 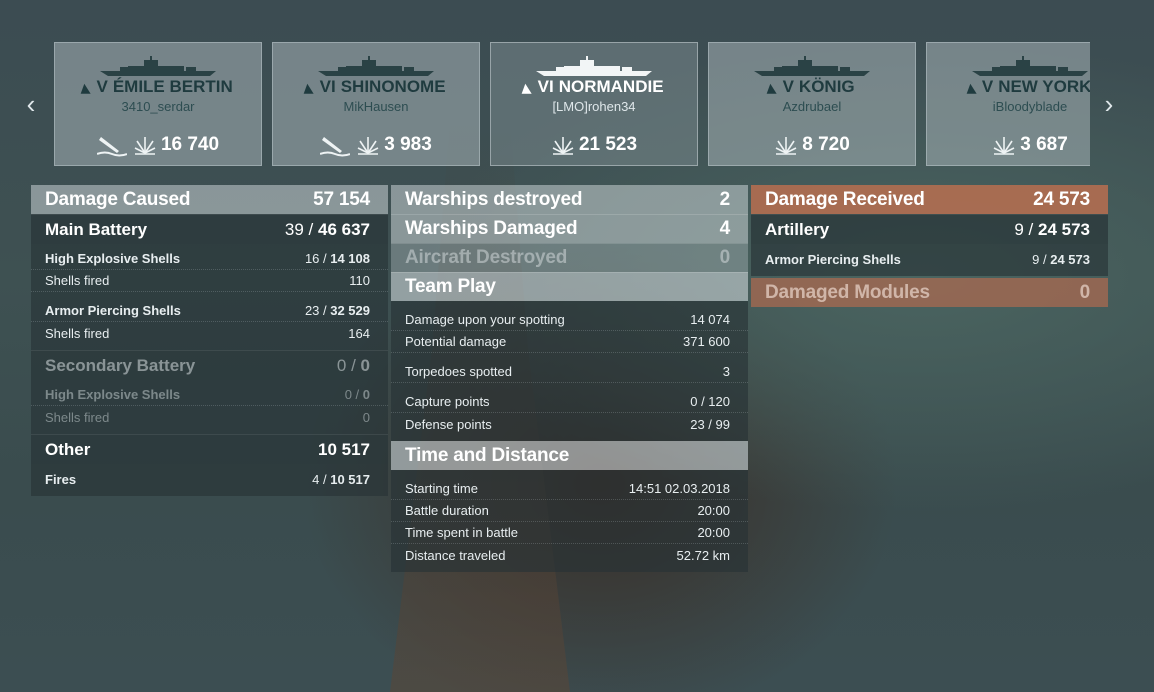 I want to click on stat-row: Shells fired 110, so click(x=209, y=281).